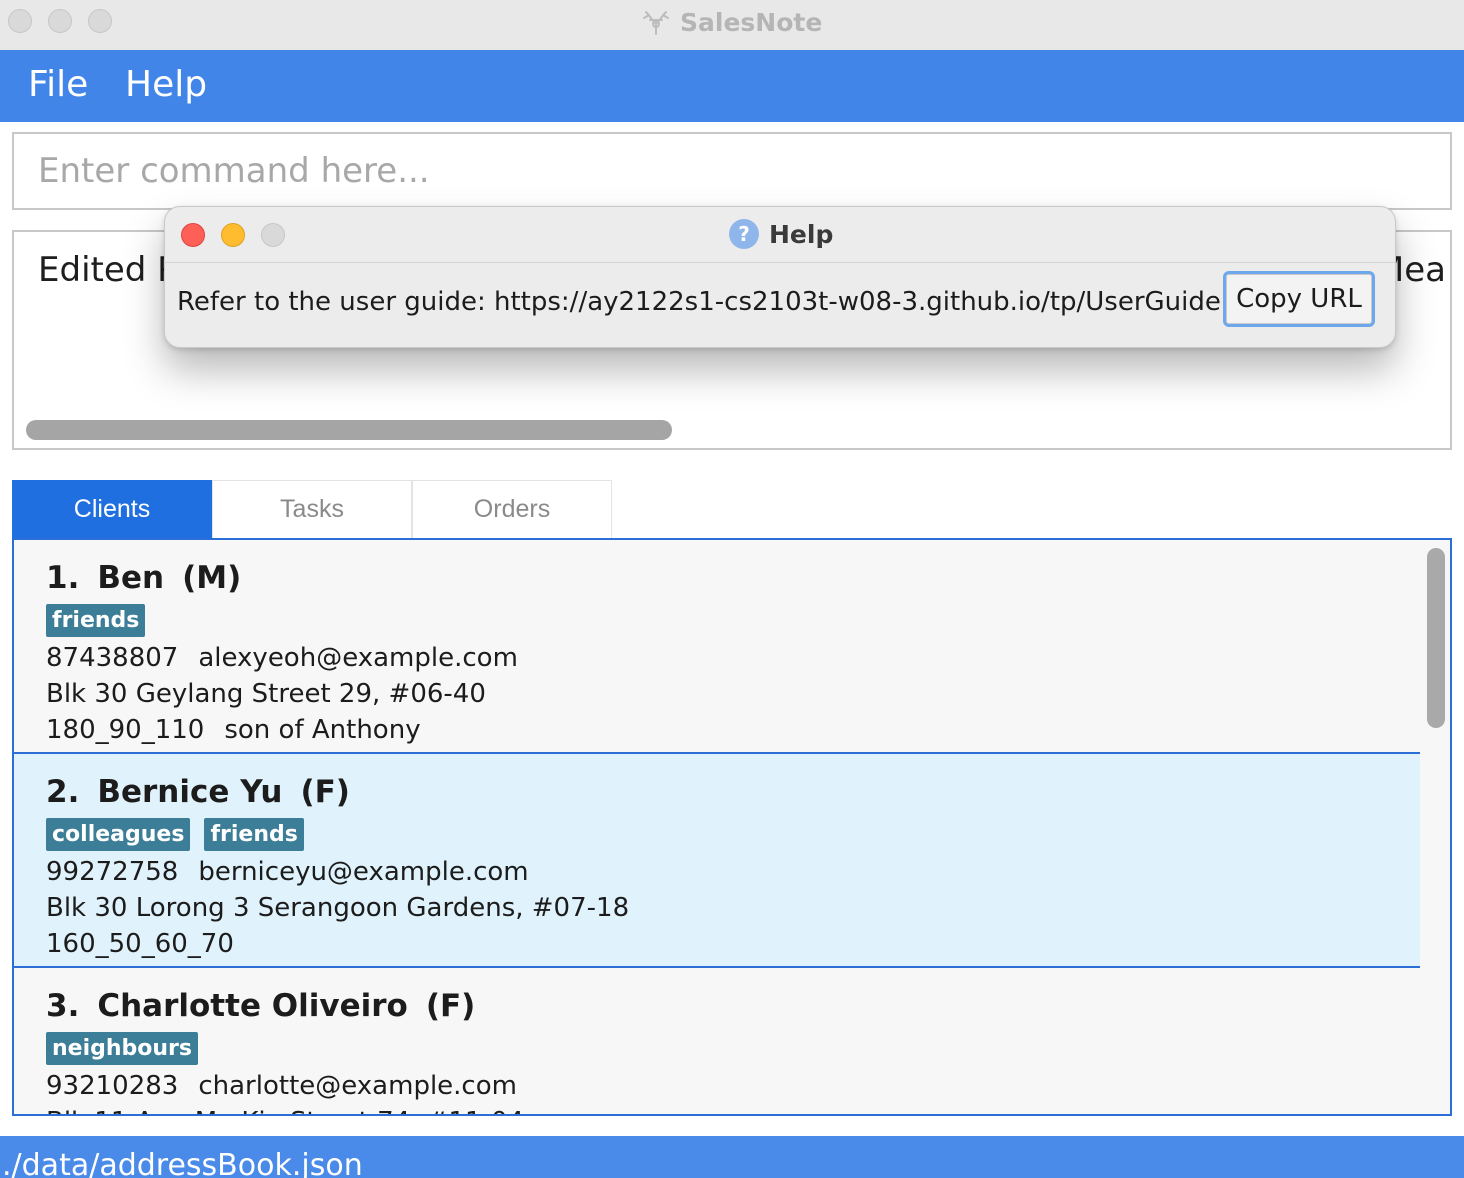  What do you see at coordinates (112, 509) in the screenshot?
I see `tab-clients: Clients` at bounding box center [112, 509].